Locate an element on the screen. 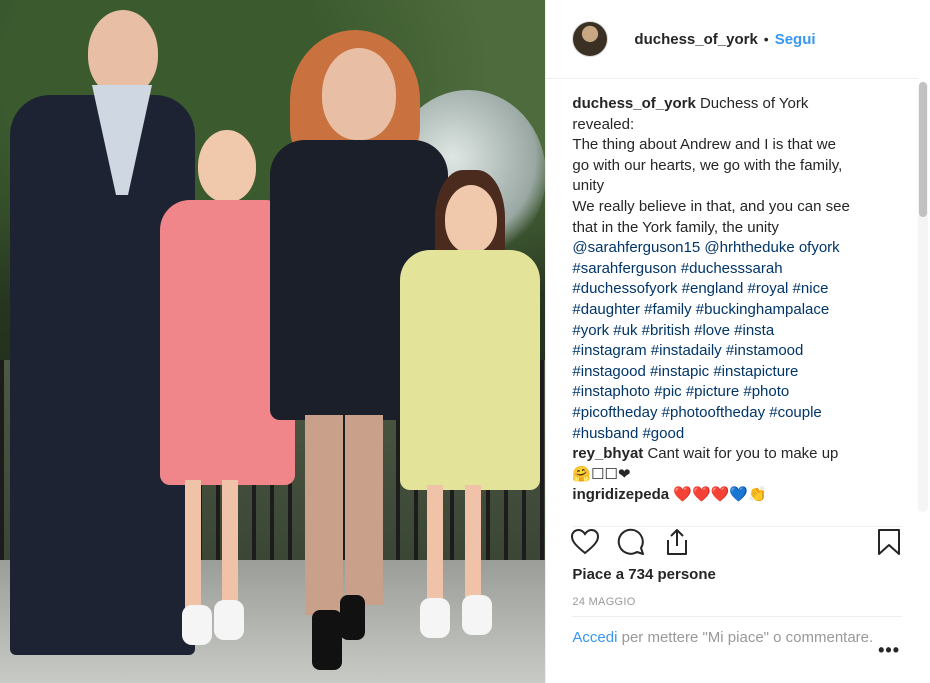 The height and width of the screenshot is (683, 930). more-options-icon: ••• is located at coordinates (889, 650).